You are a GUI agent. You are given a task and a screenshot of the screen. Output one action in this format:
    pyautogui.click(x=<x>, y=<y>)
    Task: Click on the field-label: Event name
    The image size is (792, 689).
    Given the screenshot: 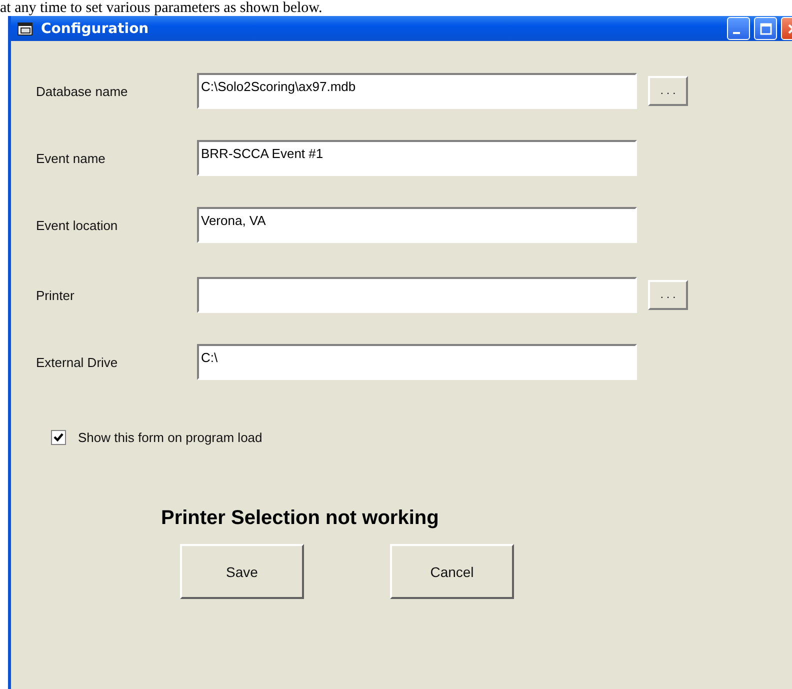 What is the action you would take?
    pyautogui.click(x=71, y=158)
    